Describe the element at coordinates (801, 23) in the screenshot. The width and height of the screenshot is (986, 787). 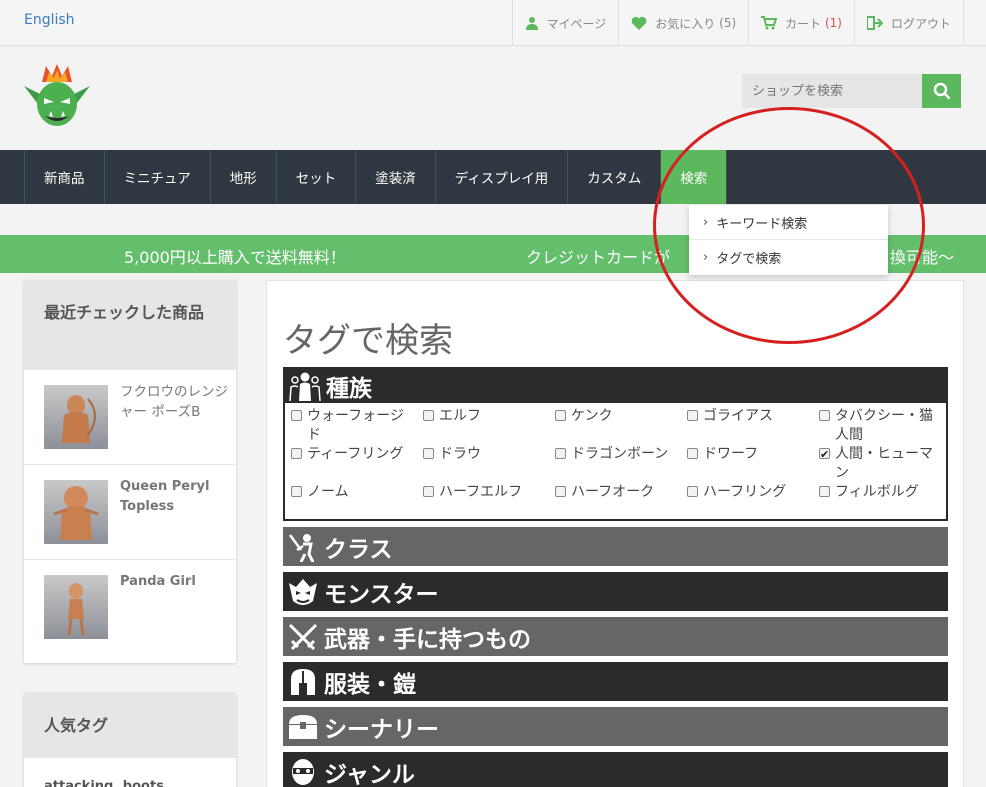
I see `cart-link: カート (1)` at that location.